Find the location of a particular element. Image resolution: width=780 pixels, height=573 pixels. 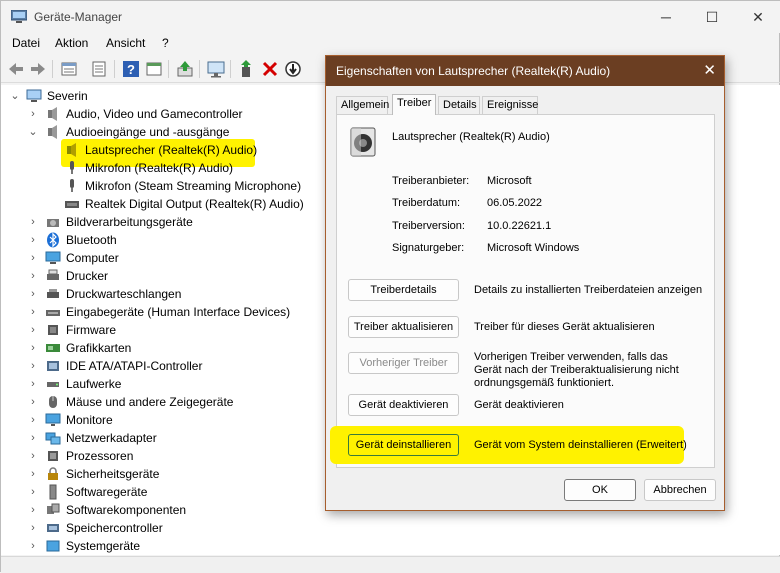

camera-icon is located at coordinates (53, 223).